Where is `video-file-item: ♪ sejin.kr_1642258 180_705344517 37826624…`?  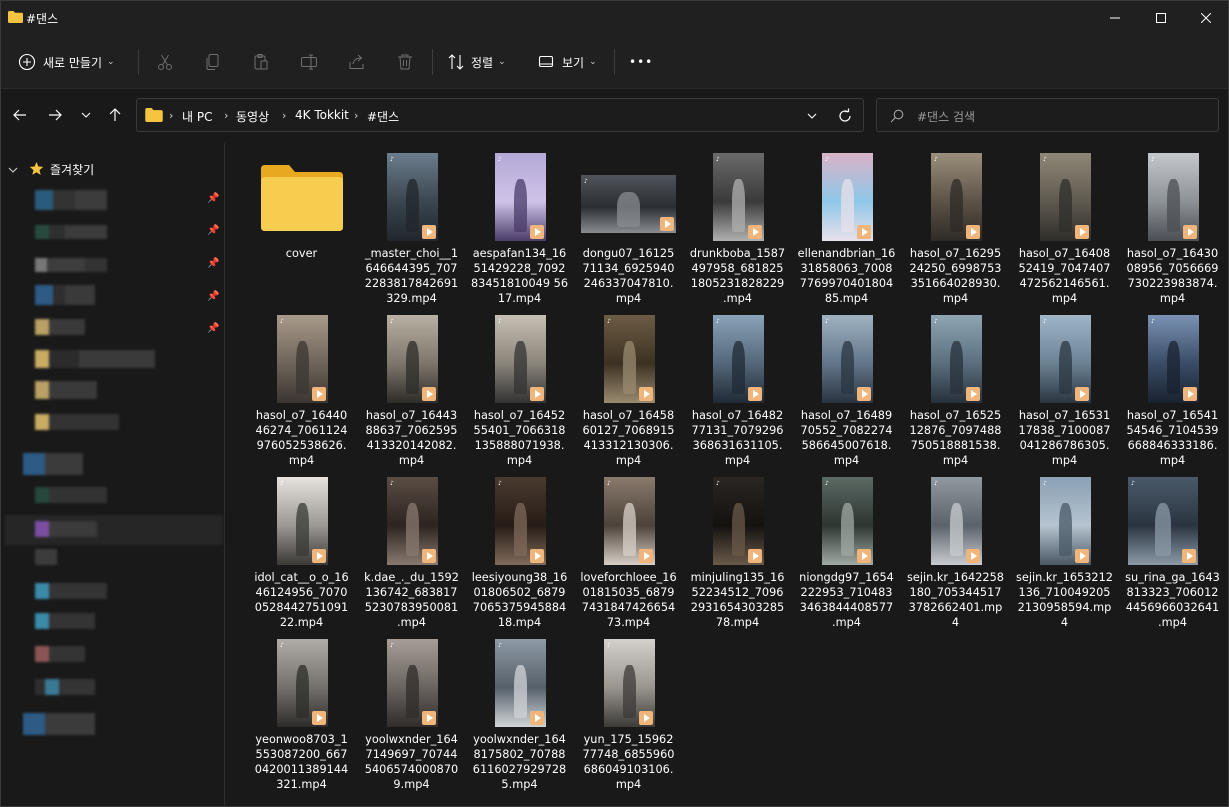 video-file-item: ♪ sejin.kr_1642258 180_705344517 37826624… is located at coordinates (955, 548).